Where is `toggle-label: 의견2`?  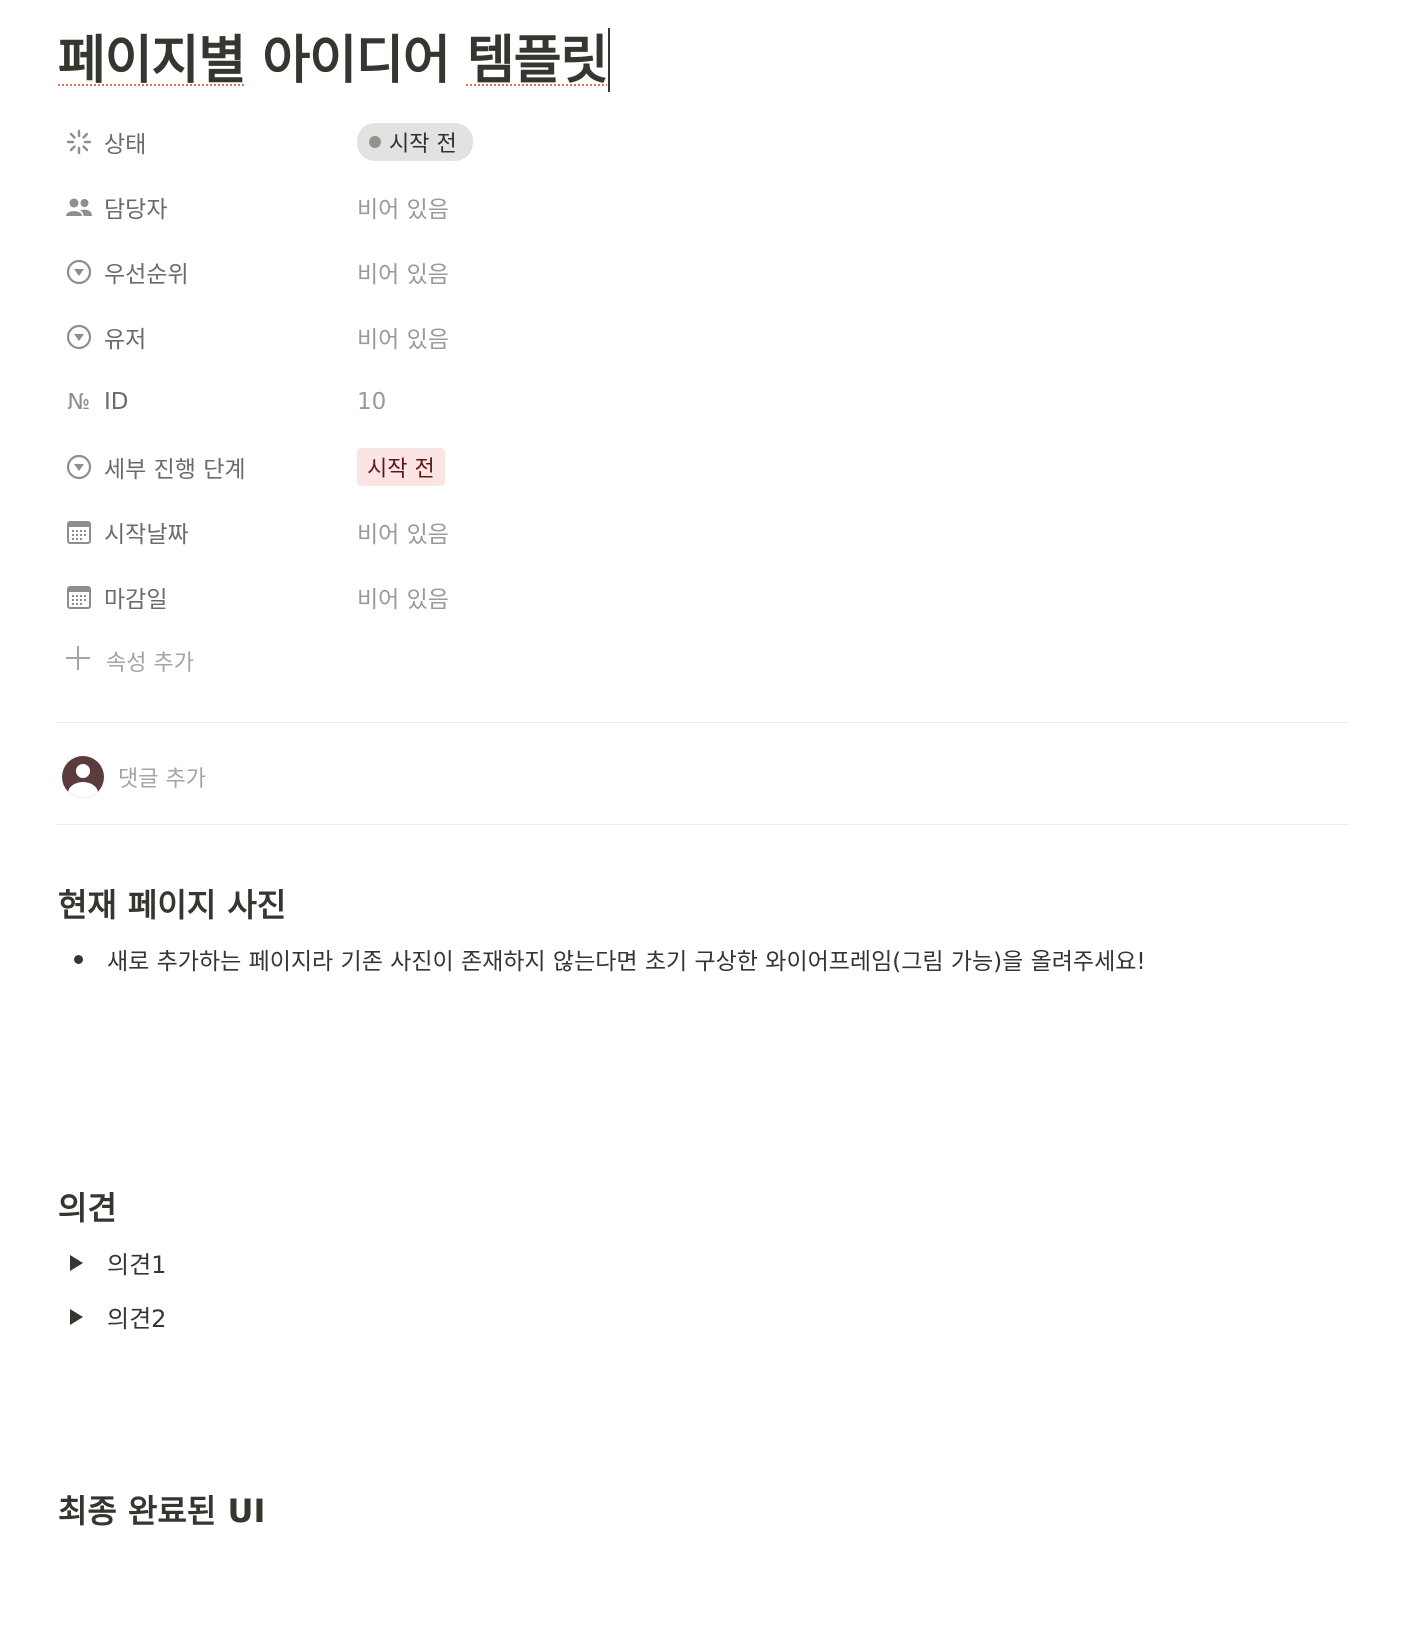 toggle-label: 의견2 is located at coordinates (136, 1316).